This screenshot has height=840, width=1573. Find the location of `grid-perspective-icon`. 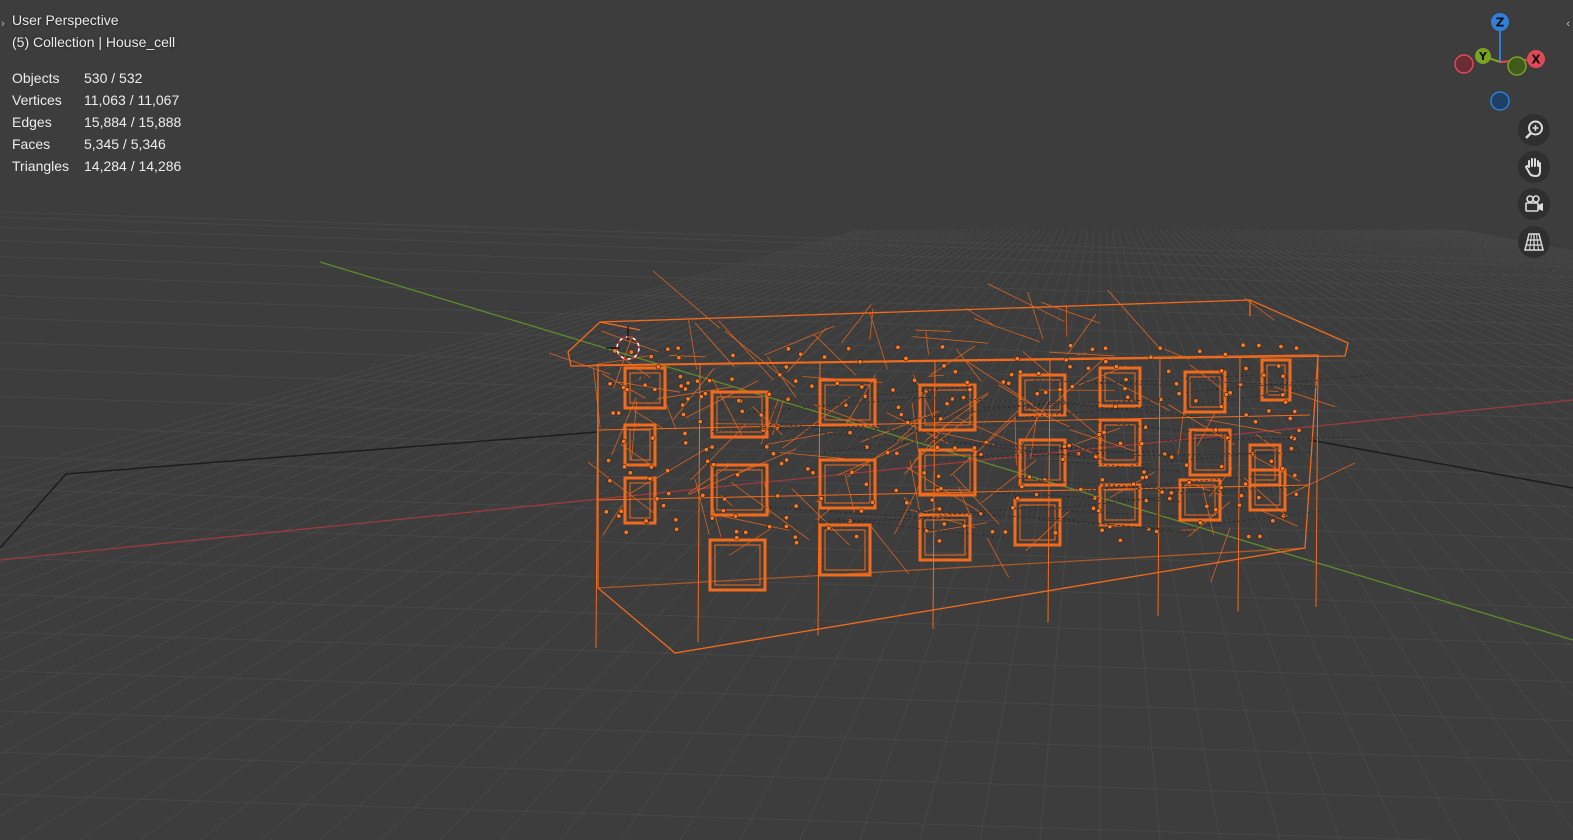

grid-perspective-icon is located at coordinates (1534, 242).